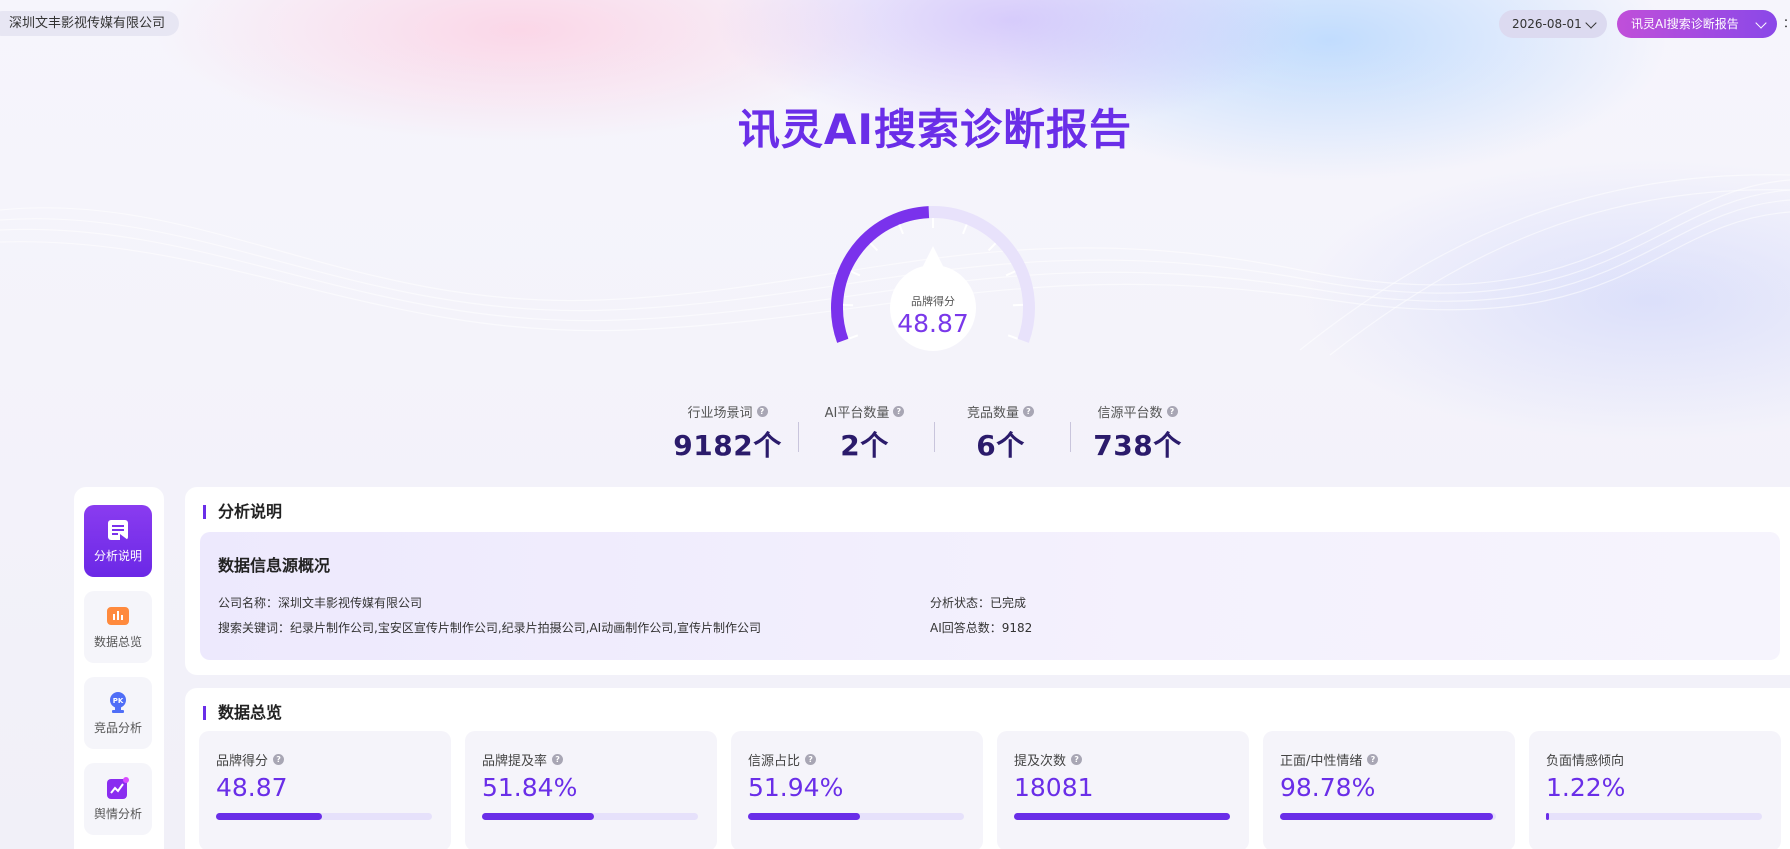 This screenshot has width=1790, height=849. I want to click on metric-card: 负面情感倾向 1.22%, so click(1655, 790).